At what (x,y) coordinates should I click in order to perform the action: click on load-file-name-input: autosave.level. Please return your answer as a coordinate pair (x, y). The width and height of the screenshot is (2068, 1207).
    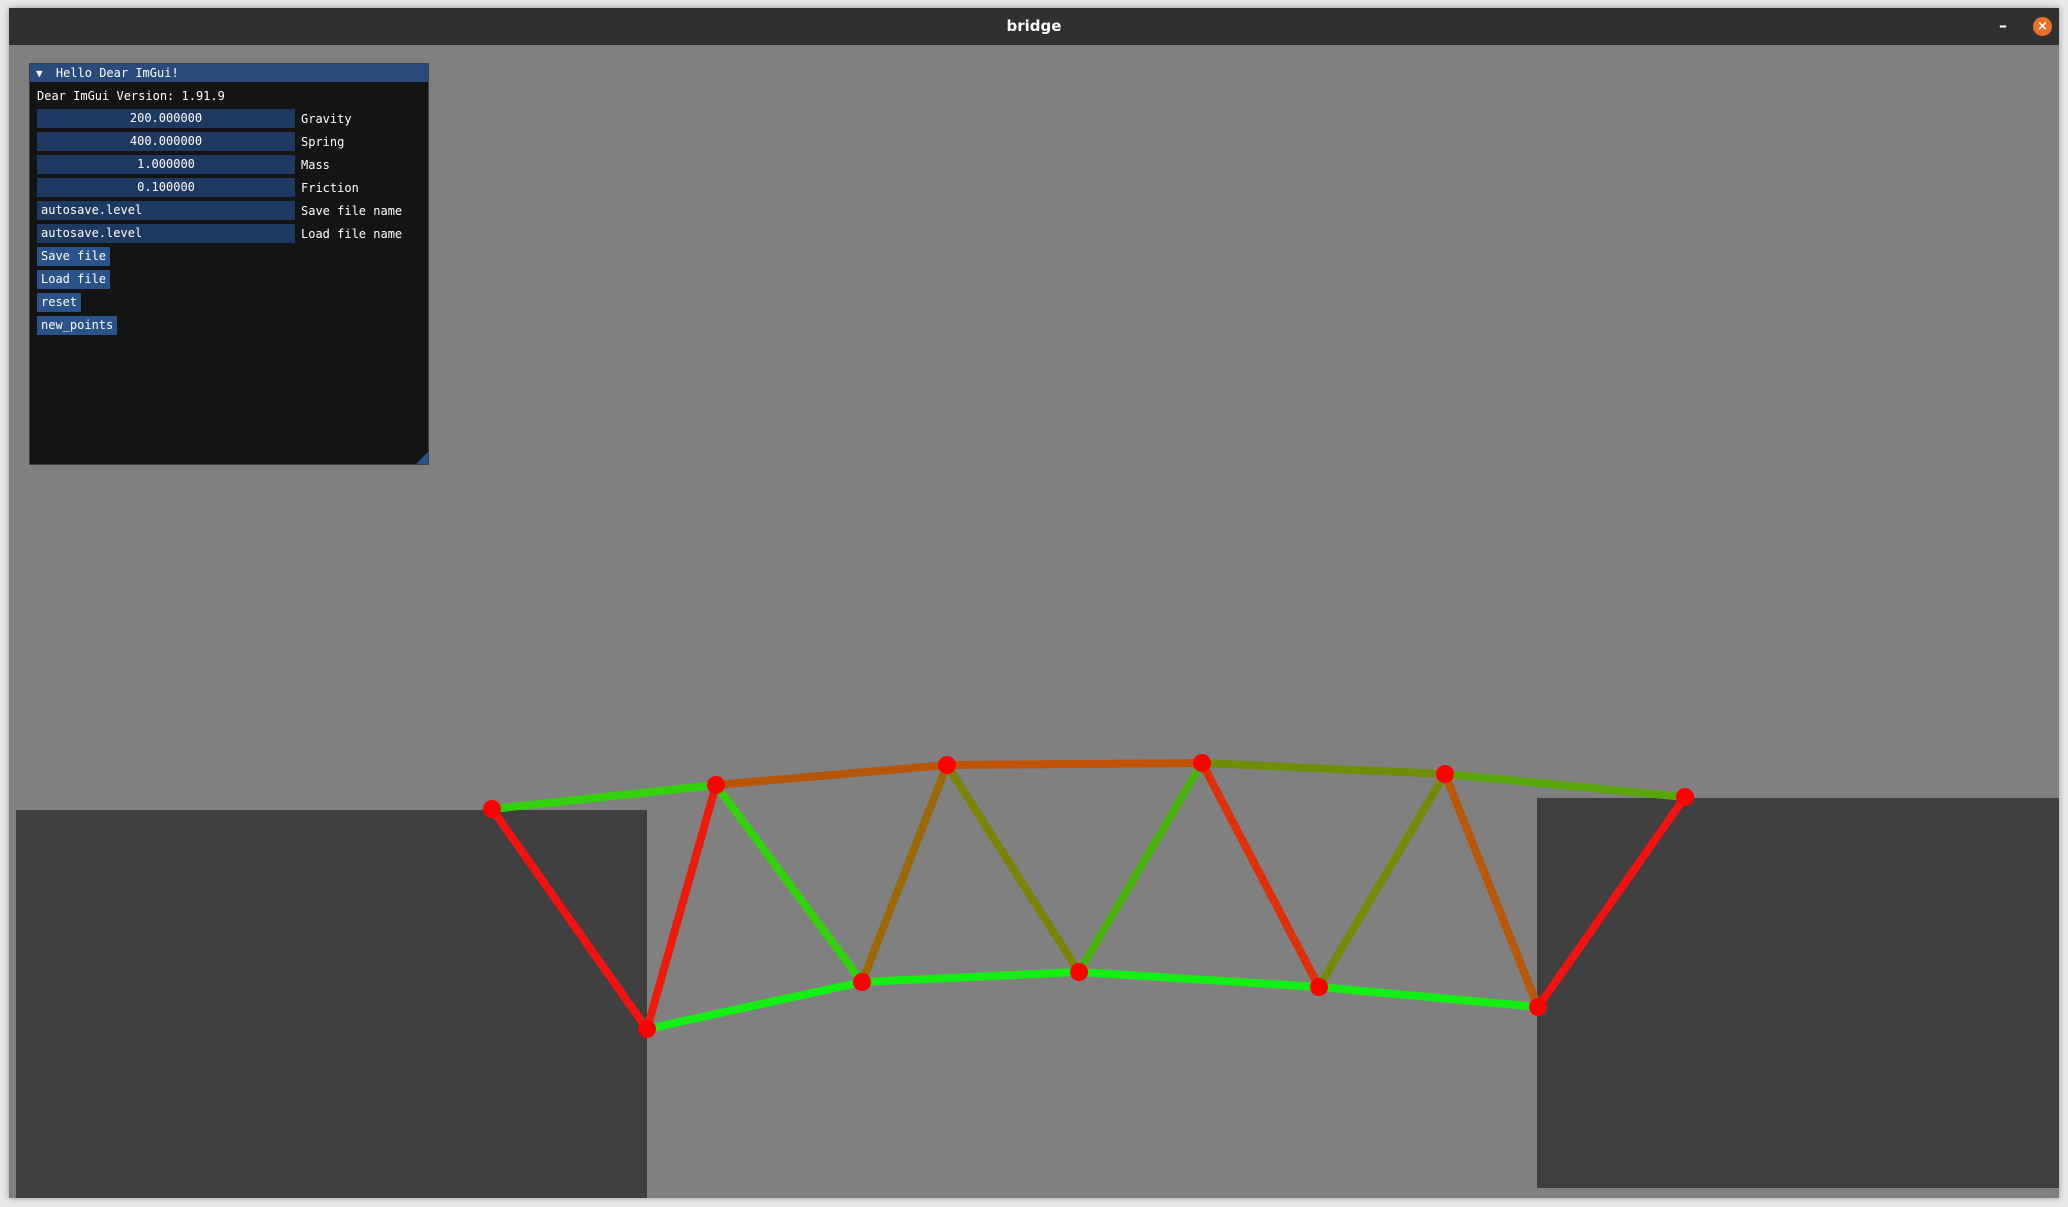
    Looking at the image, I should click on (166, 233).